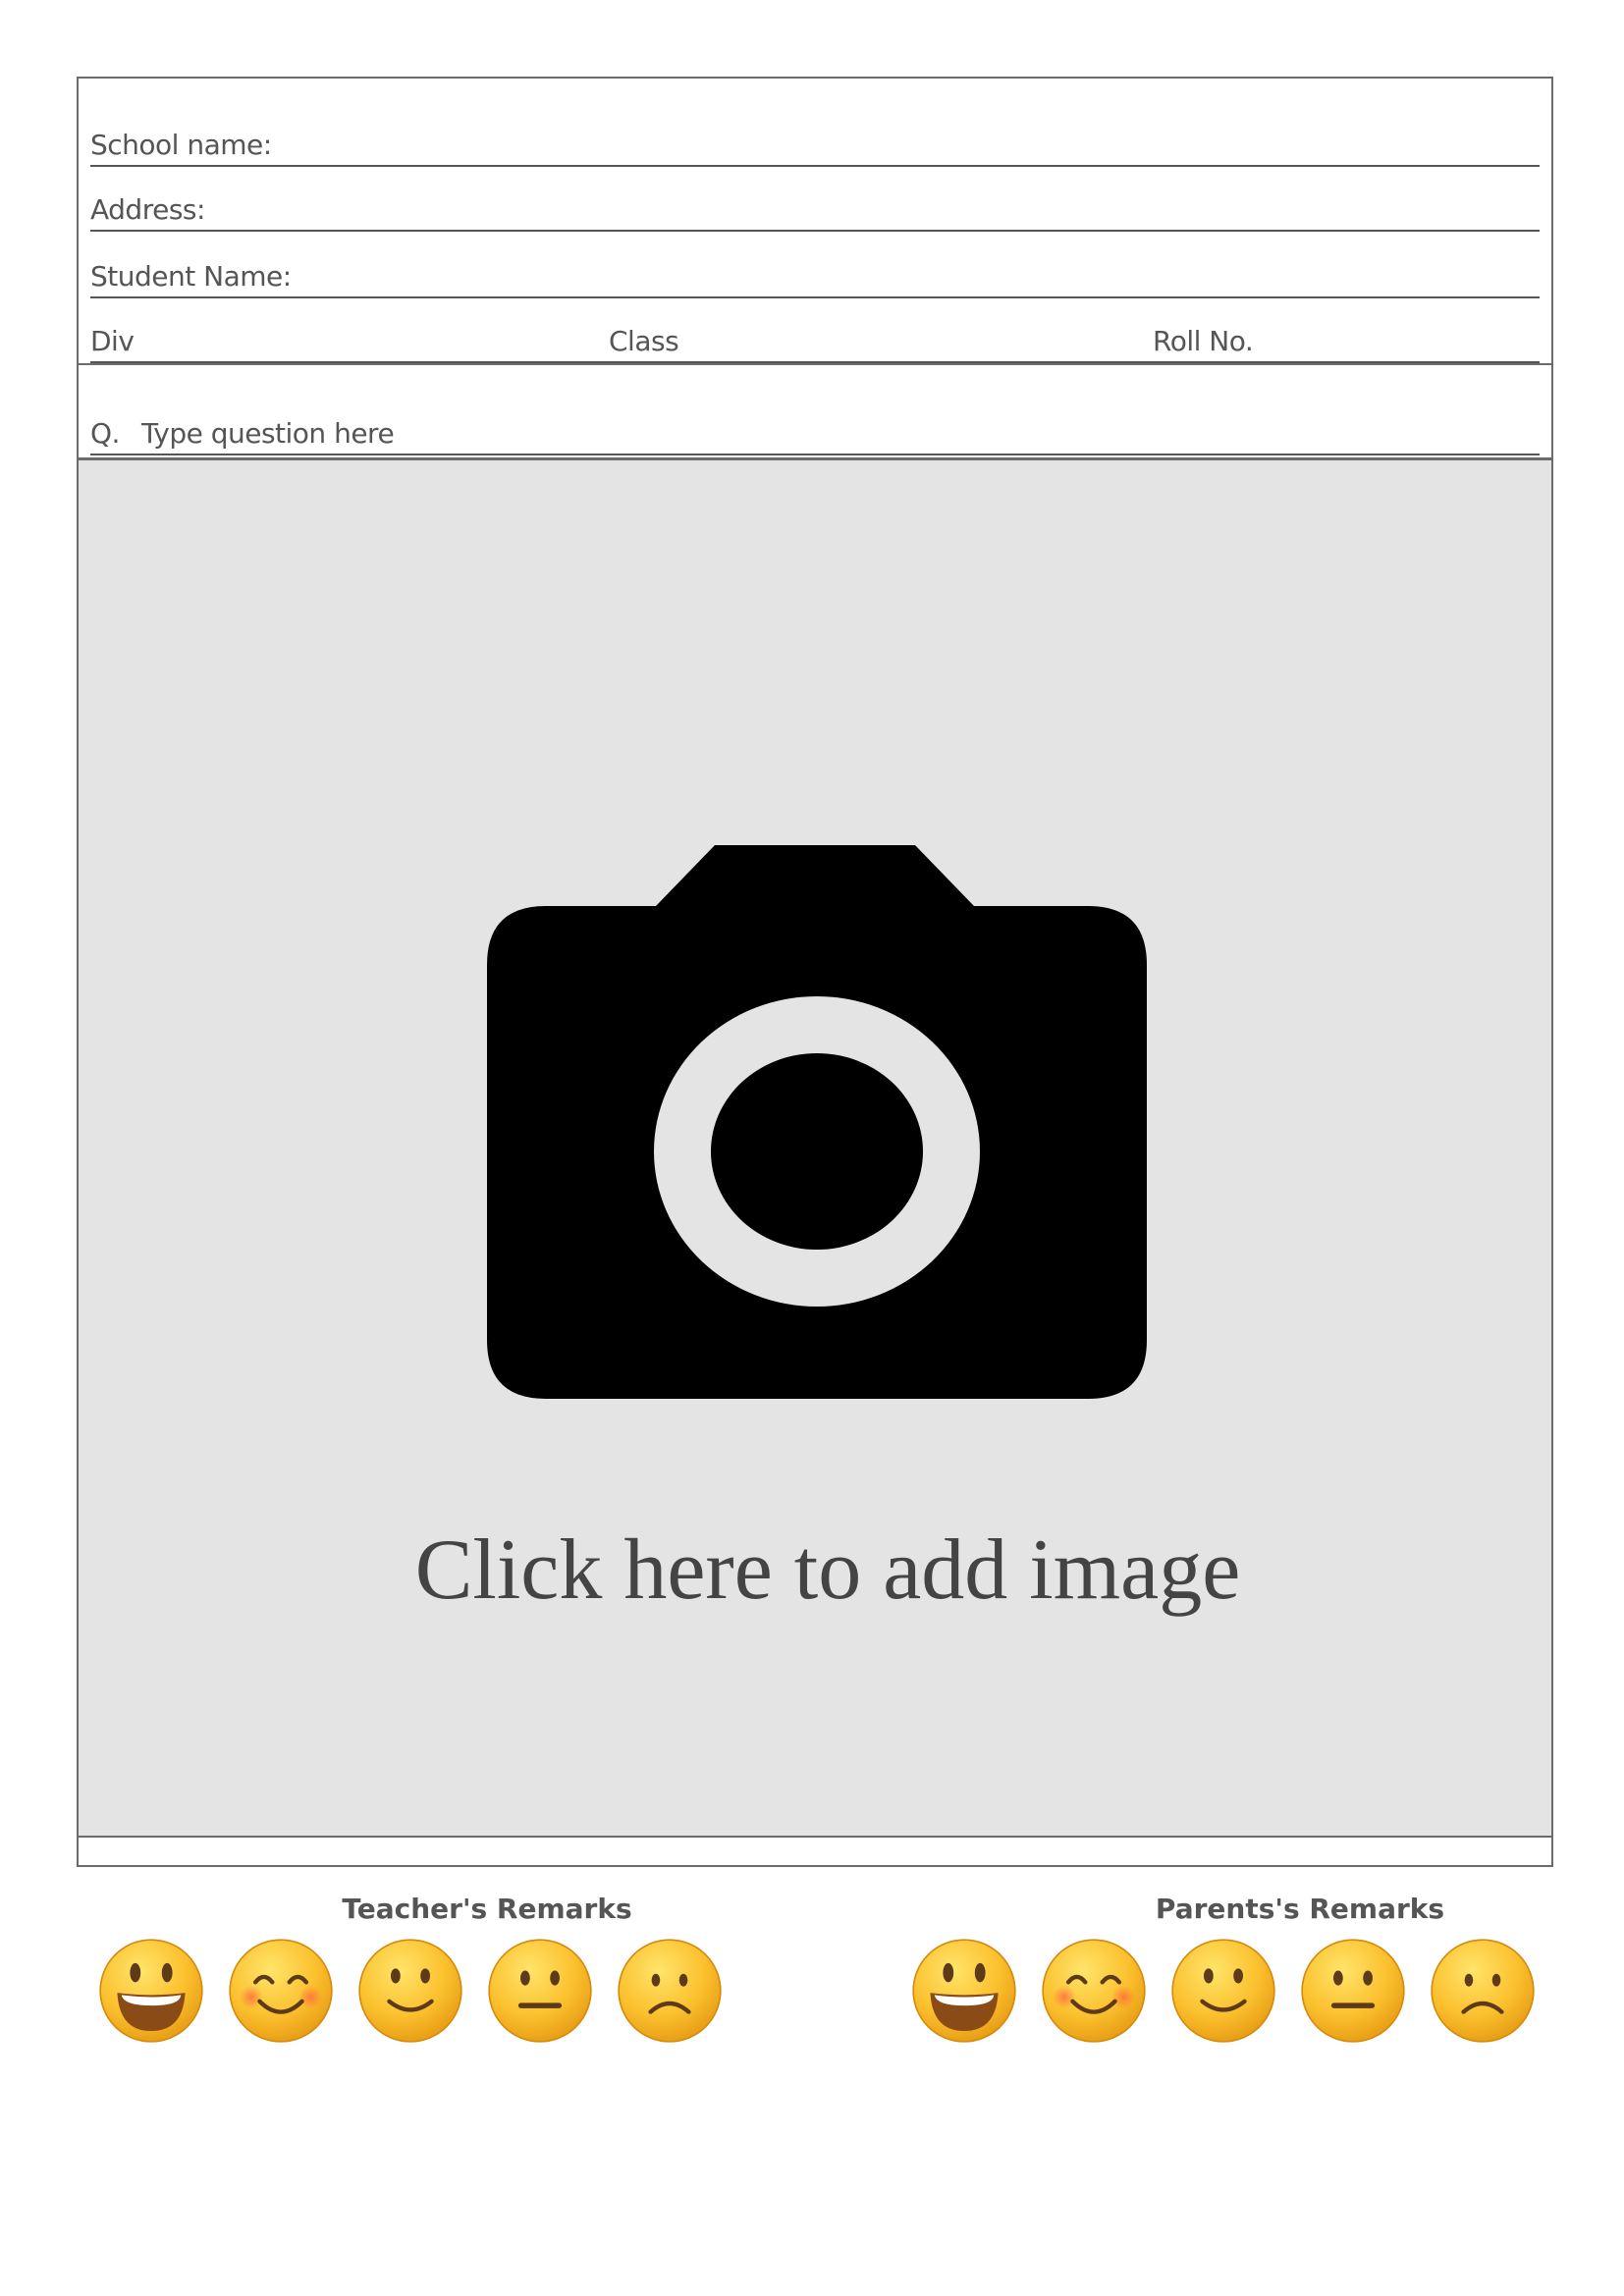 Image resolution: width=1624 pixels, height=2296 pixels. Describe the element at coordinates (817, 1122) in the screenshot. I see `camera-icon` at that location.